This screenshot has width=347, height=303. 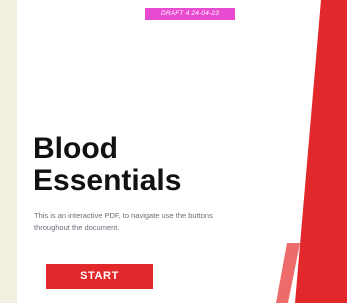 I want to click on draft-badge: DRAFT 4 24-04-23, so click(x=190, y=14).